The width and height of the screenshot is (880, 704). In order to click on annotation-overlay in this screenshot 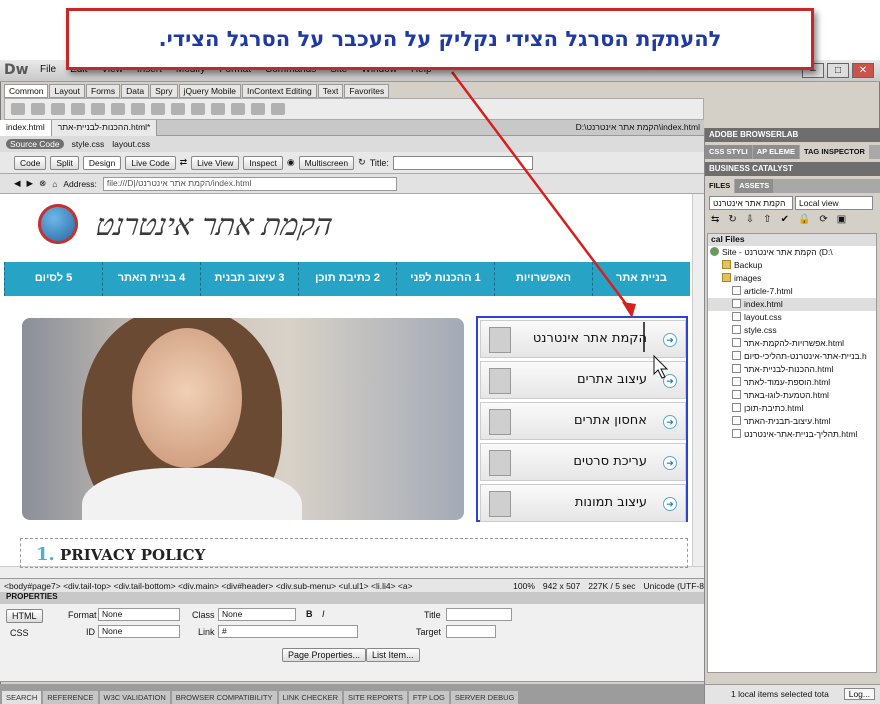, I will do `click(560, 225)`.